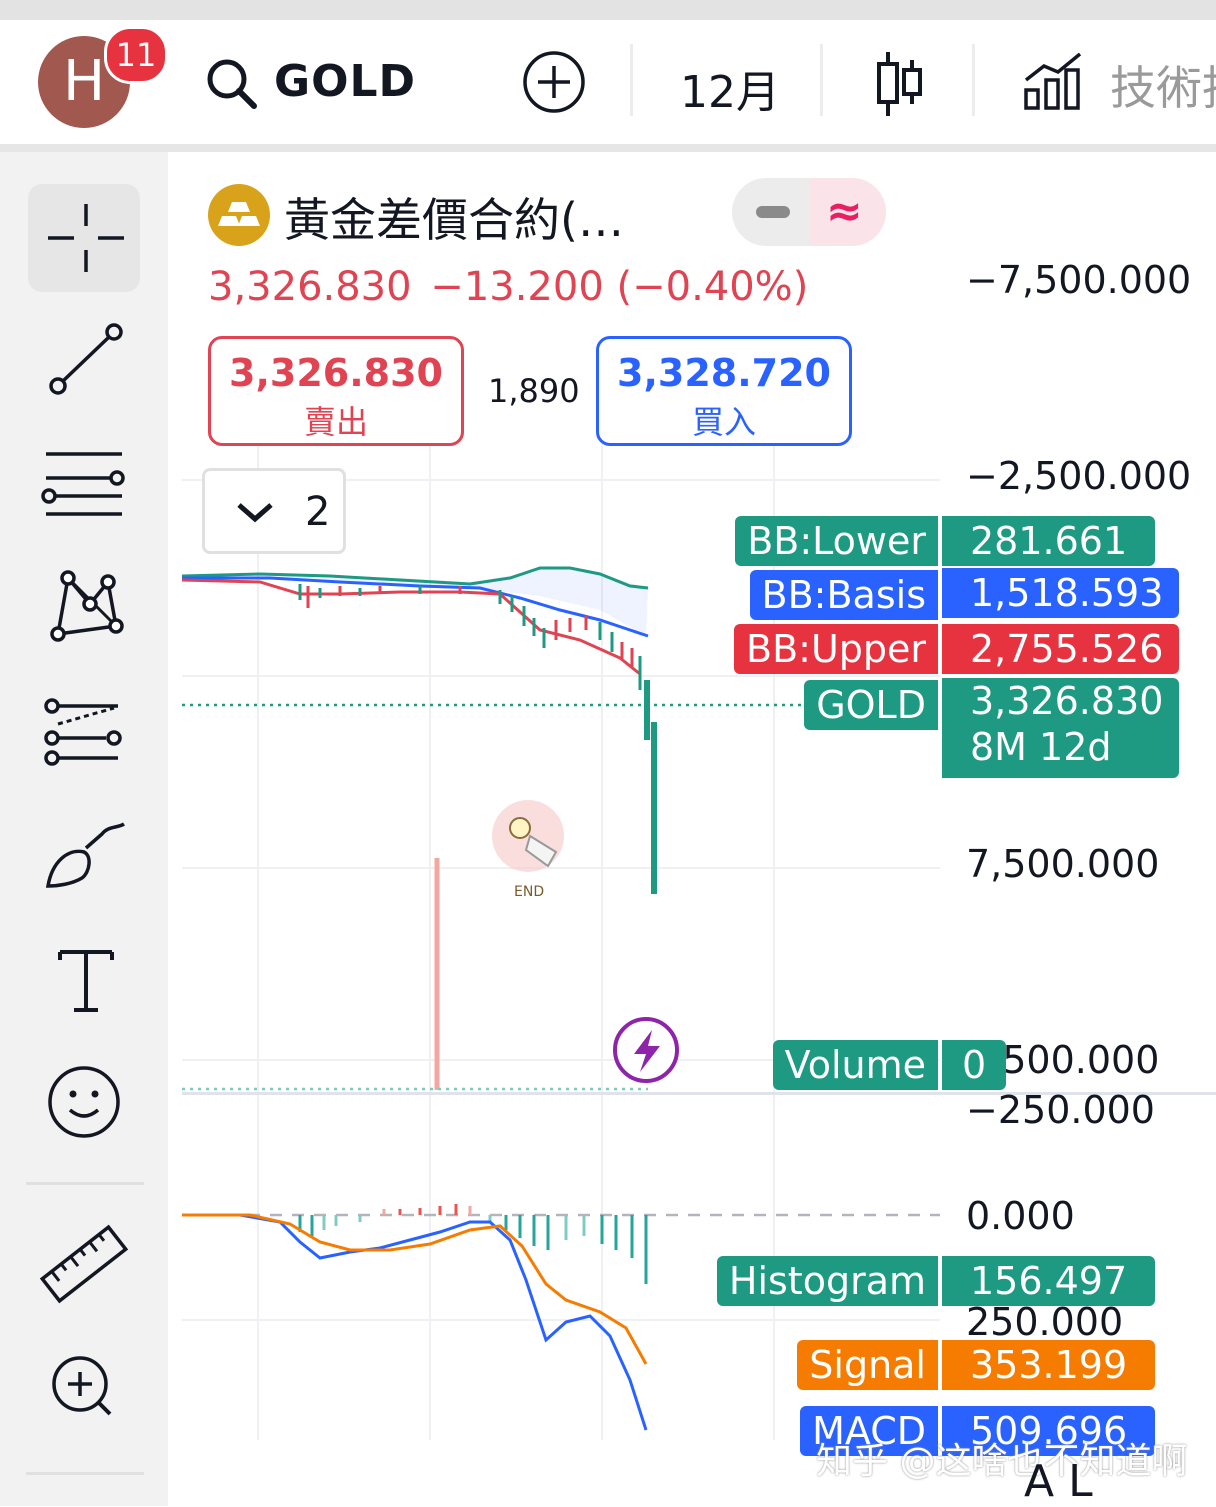  What do you see at coordinates (730, 88) in the screenshot?
I see `interval-button: 12月` at bounding box center [730, 88].